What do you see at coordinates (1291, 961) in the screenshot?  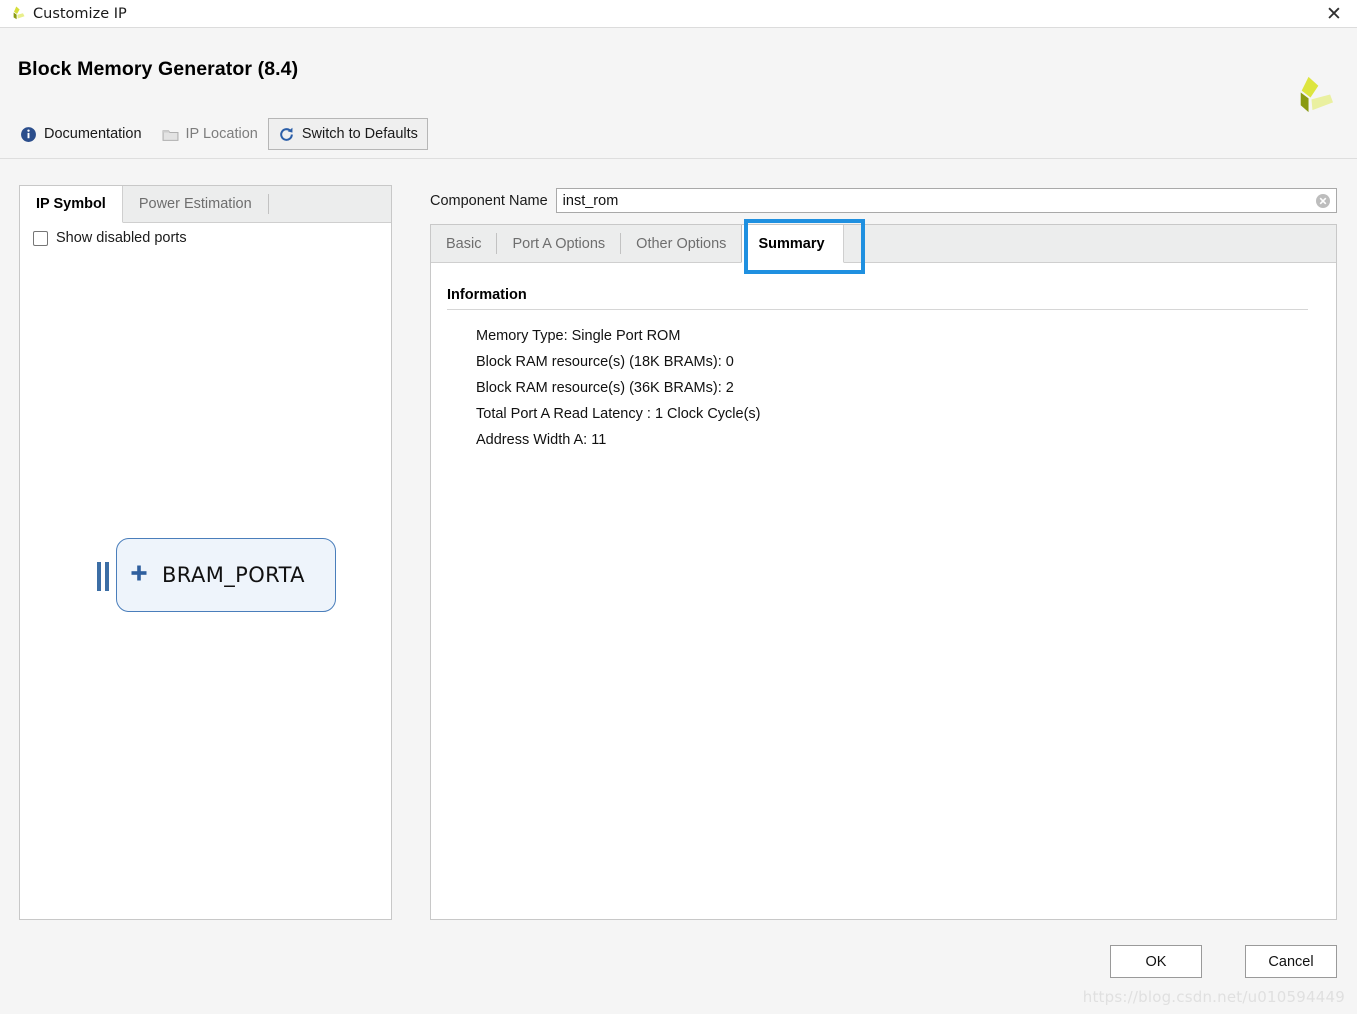 I see `cancel-button: Cancel` at bounding box center [1291, 961].